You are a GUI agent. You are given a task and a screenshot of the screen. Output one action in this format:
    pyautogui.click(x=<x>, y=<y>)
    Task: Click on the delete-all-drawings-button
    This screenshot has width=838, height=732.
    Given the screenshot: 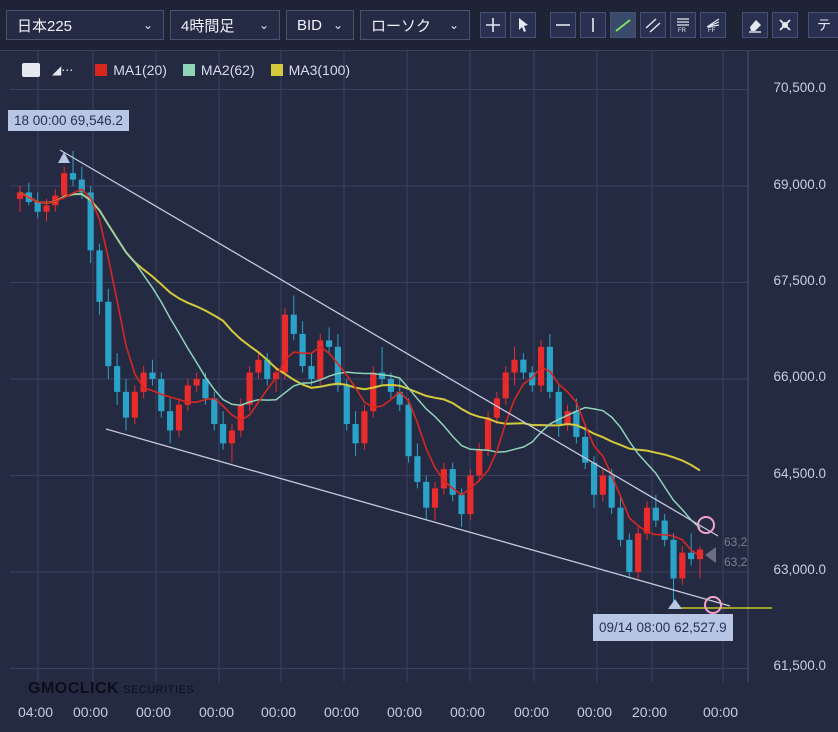 What is the action you would take?
    pyautogui.click(x=785, y=25)
    